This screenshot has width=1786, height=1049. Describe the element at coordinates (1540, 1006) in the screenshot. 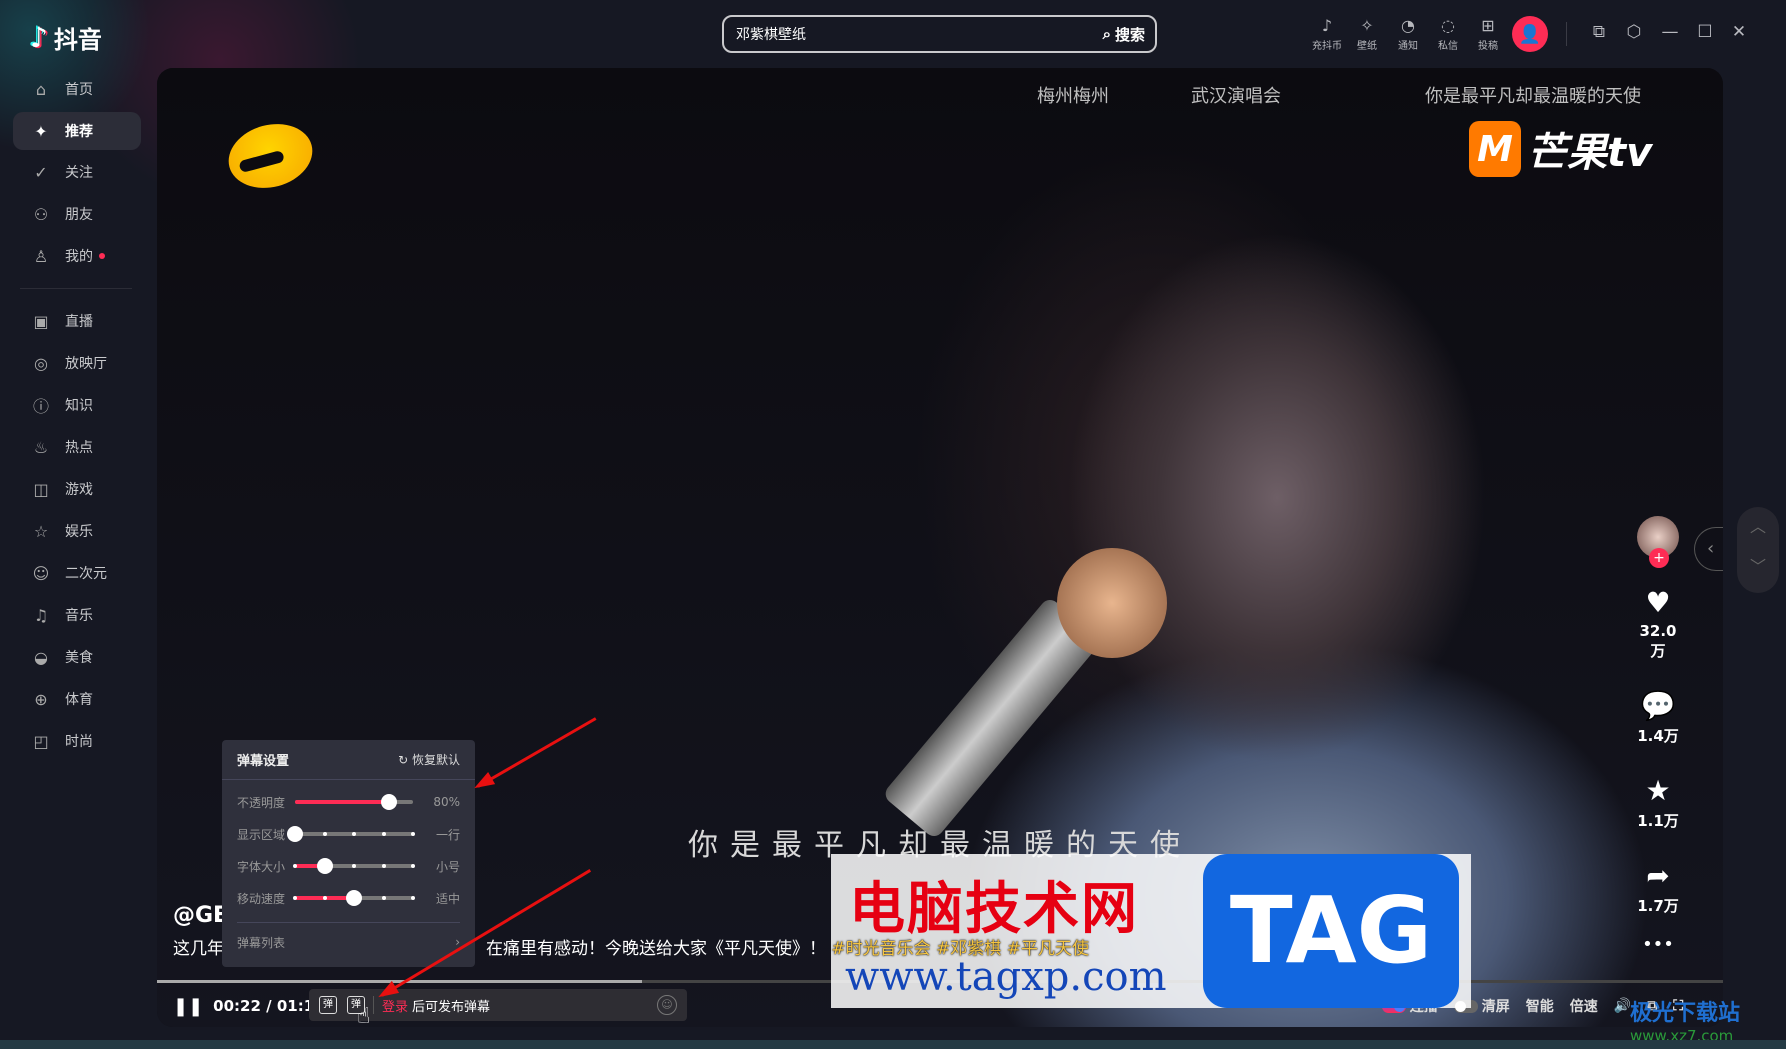

I see `quality-button: 智能` at that location.